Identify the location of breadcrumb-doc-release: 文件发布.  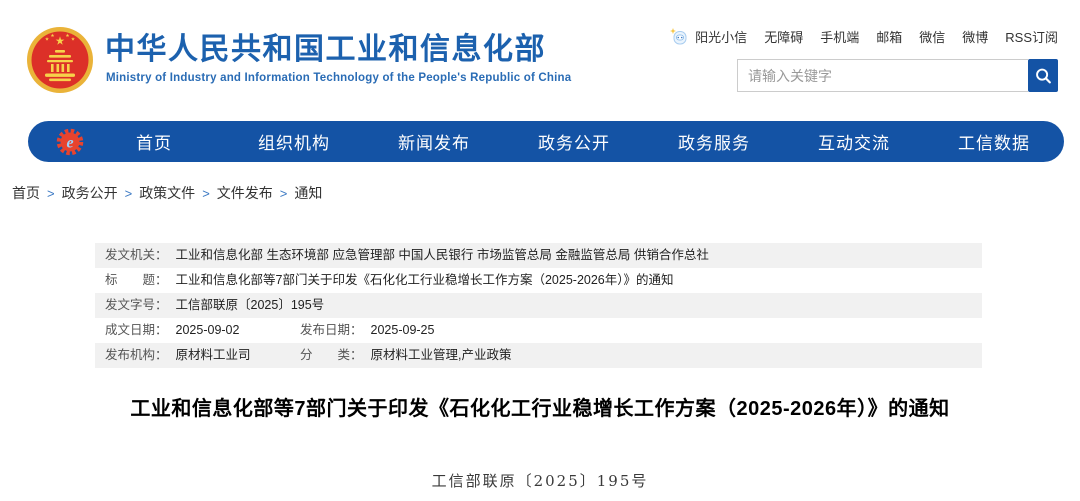
(245, 193).